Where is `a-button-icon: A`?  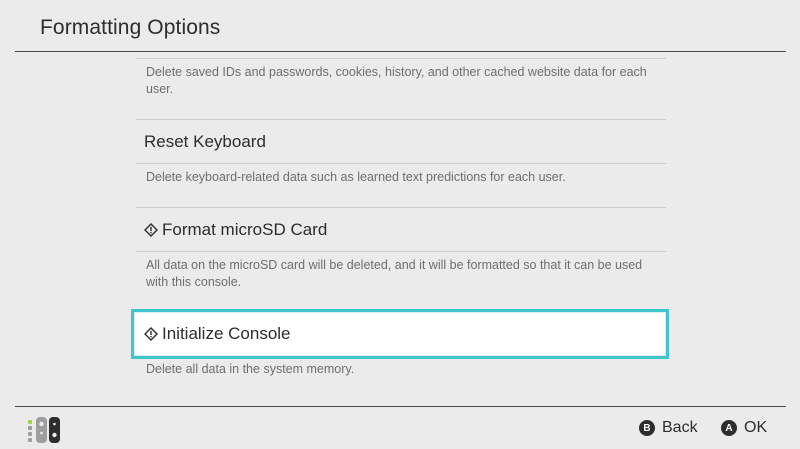
a-button-icon: A is located at coordinates (729, 428).